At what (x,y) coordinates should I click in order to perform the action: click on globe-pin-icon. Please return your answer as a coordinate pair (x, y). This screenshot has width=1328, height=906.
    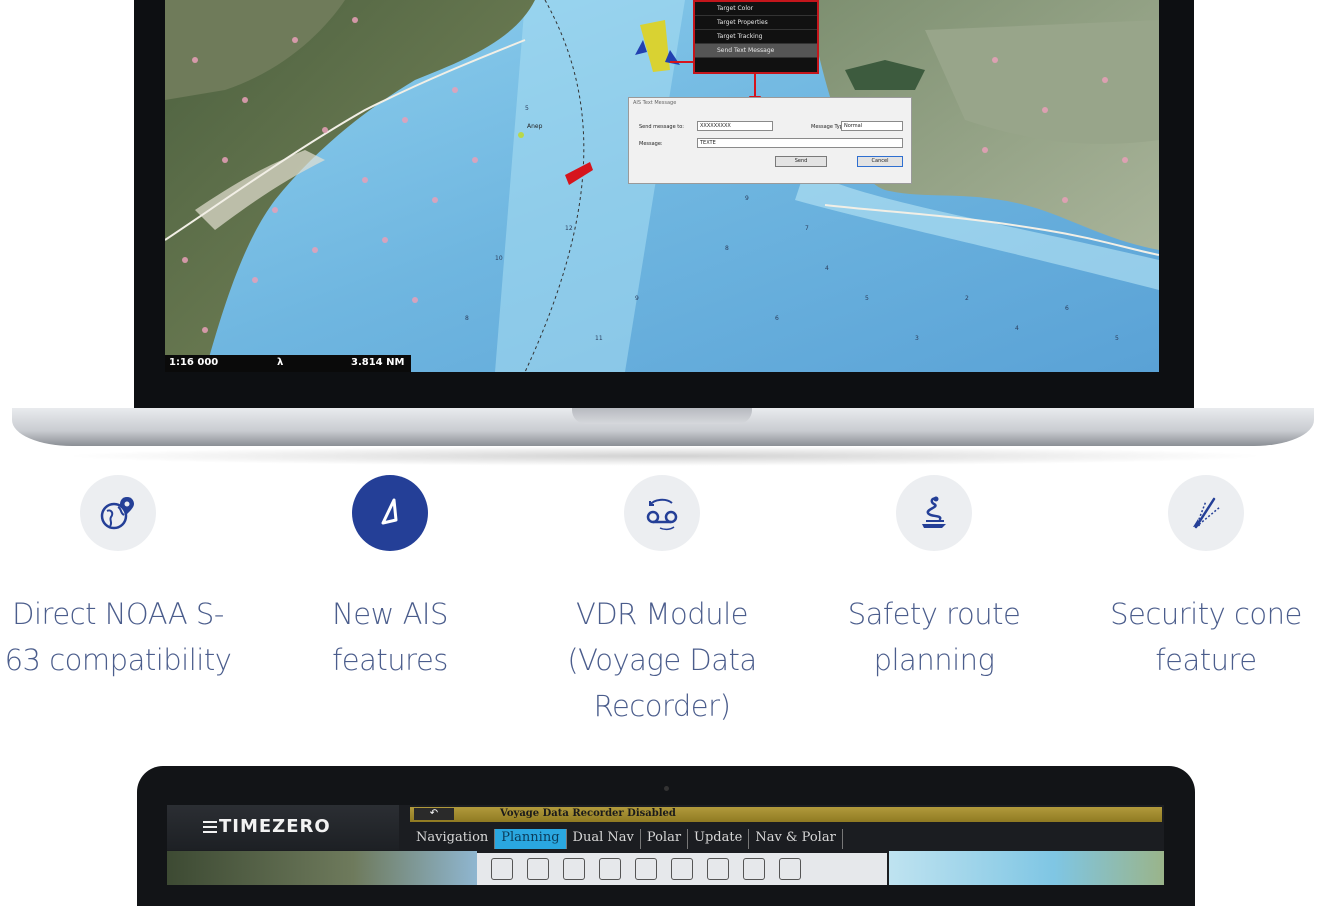
    Looking at the image, I should click on (118, 513).